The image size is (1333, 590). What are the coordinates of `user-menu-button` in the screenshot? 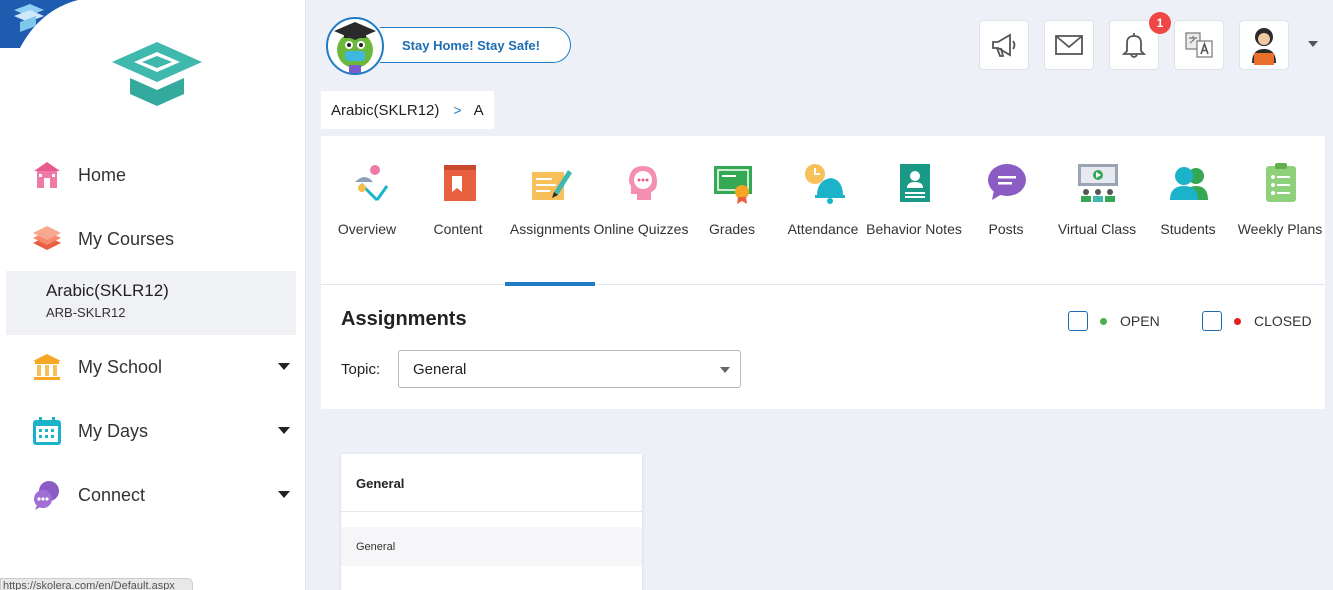 It's located at (1264, 45).